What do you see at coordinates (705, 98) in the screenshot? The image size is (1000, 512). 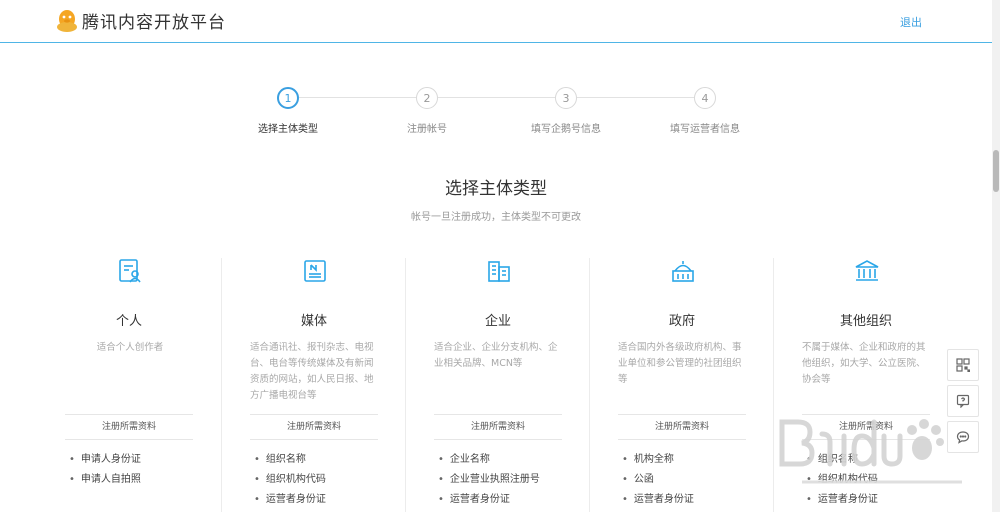 I see `step-4-circle: 4` at bounding box center [705, 98].